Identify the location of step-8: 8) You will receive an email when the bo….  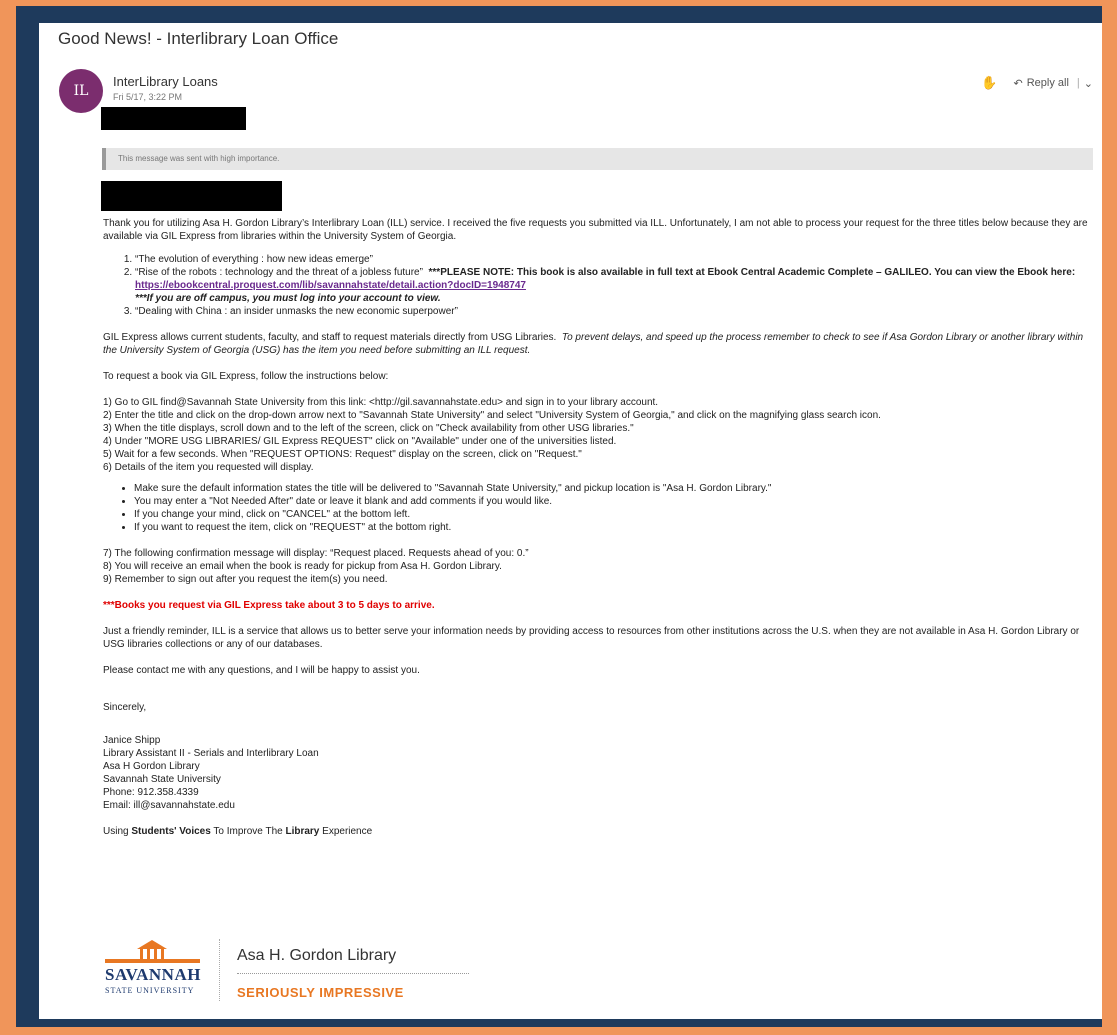
(302, 566).